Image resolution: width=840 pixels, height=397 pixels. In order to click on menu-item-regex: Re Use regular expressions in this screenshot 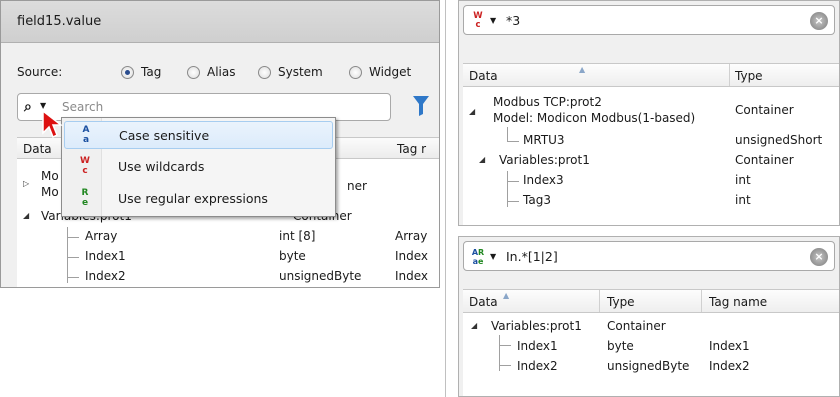, I will do `click(198, 199)`.